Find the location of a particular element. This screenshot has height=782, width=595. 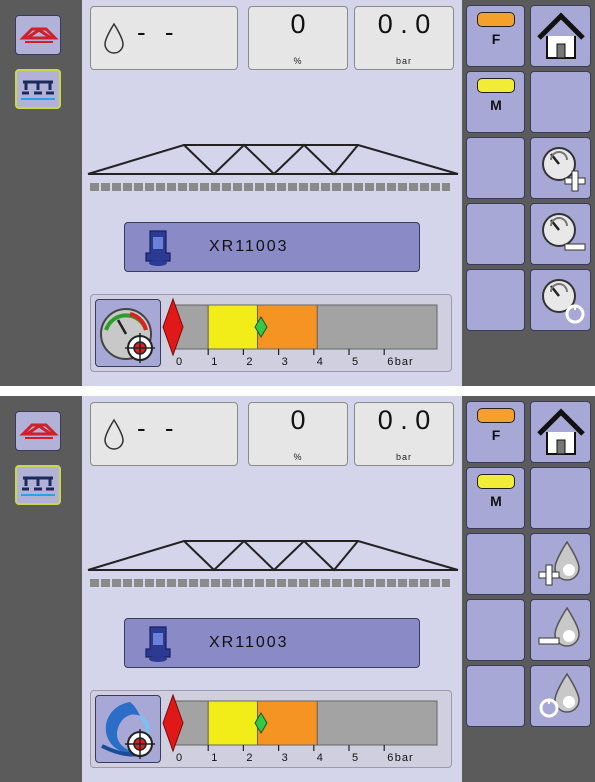

pressure-reset-button is located at coordinates (560, 300).